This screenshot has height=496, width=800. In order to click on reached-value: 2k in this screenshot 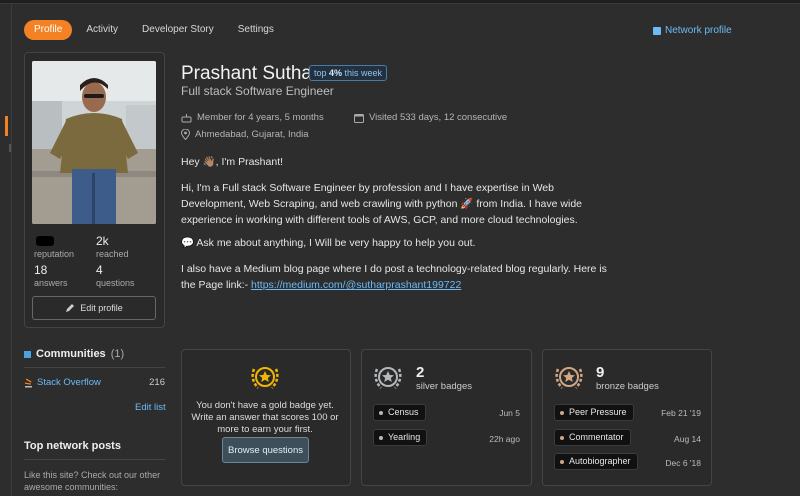, I will do `click(102, 241)`.